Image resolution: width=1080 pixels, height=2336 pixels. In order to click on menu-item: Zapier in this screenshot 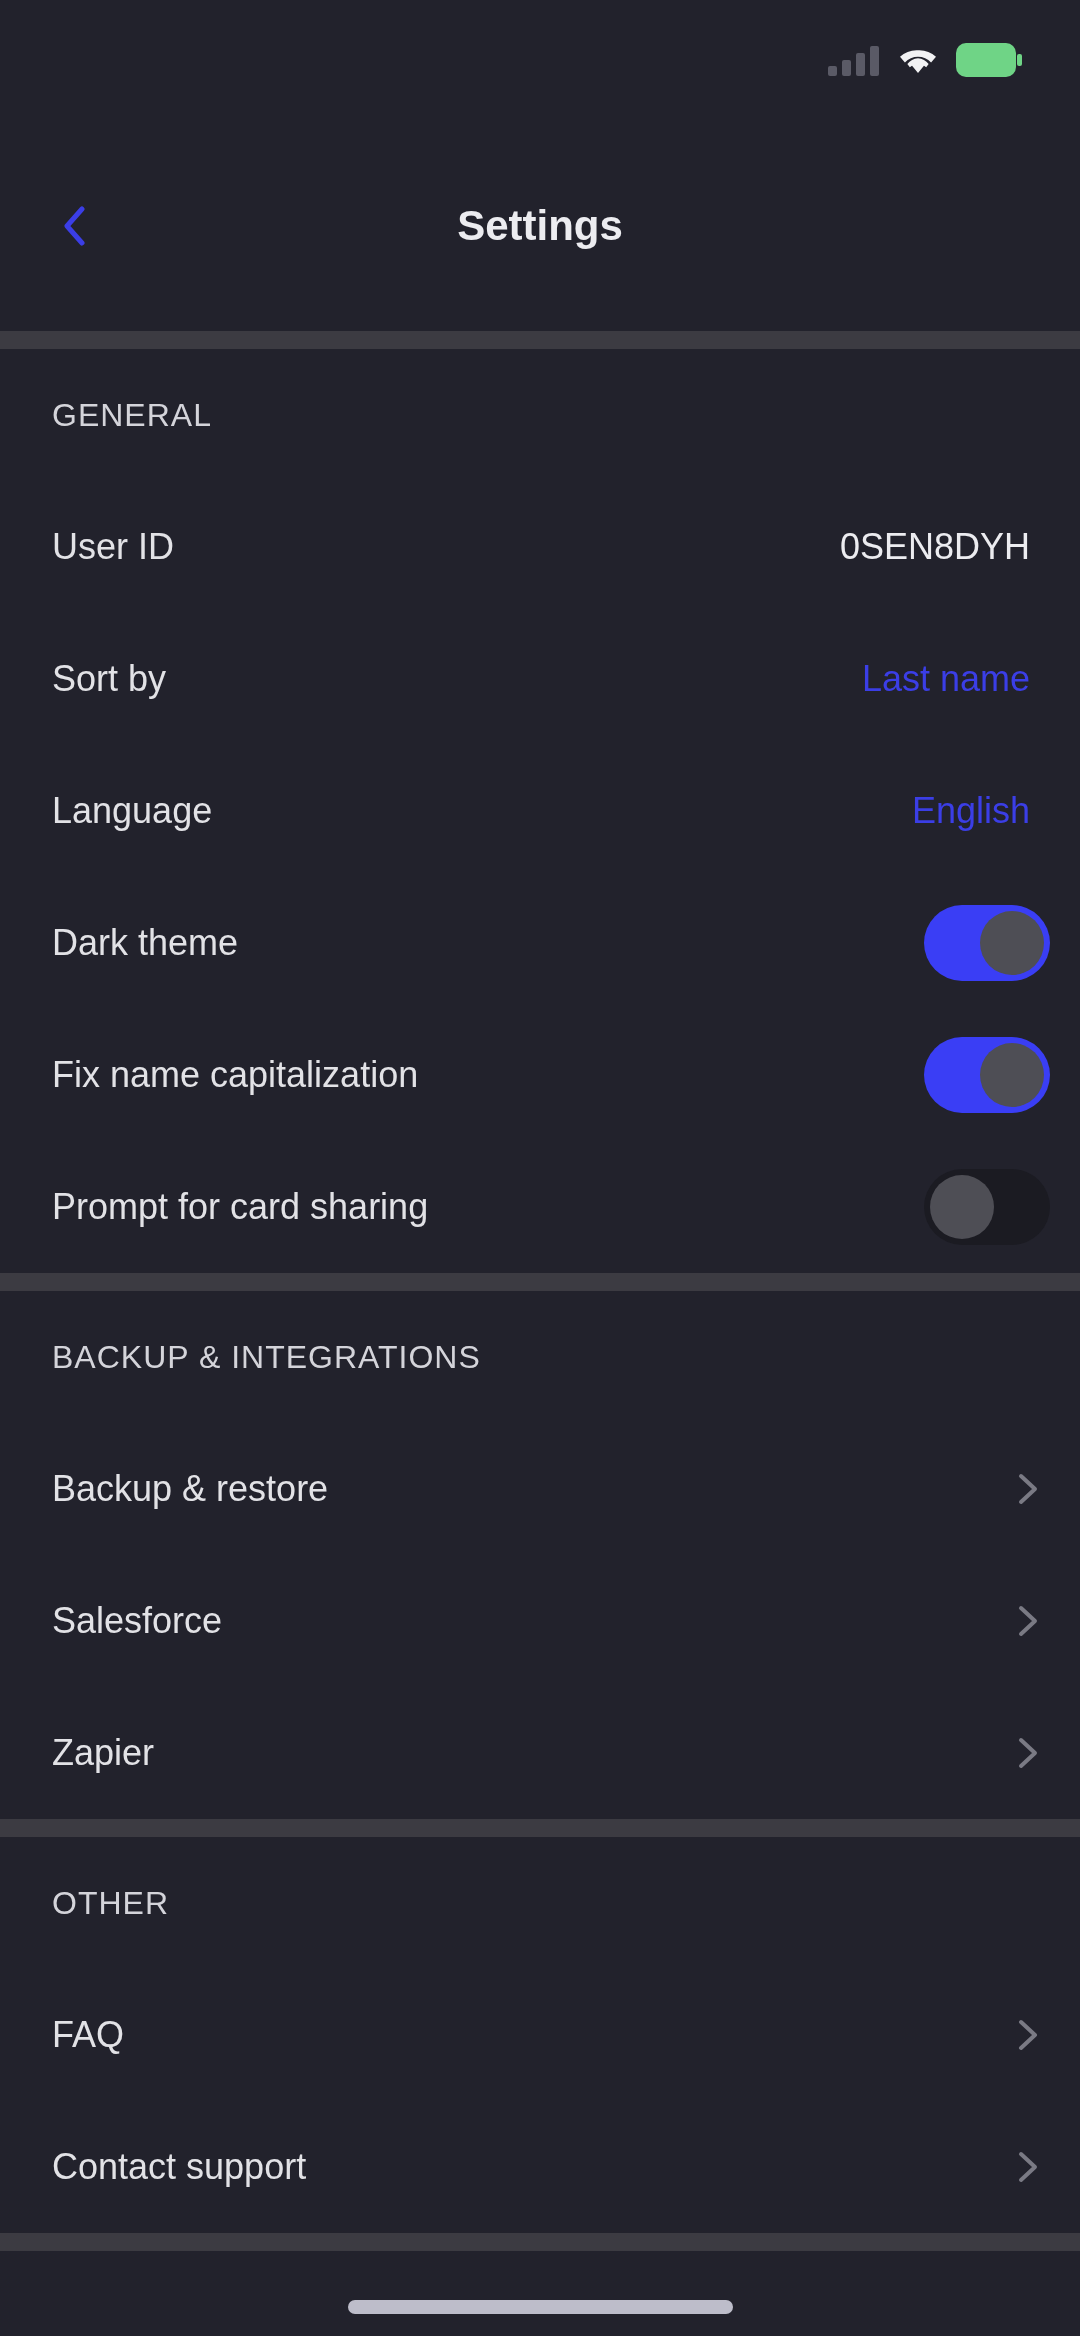, I will do `click(103, 1753)`.